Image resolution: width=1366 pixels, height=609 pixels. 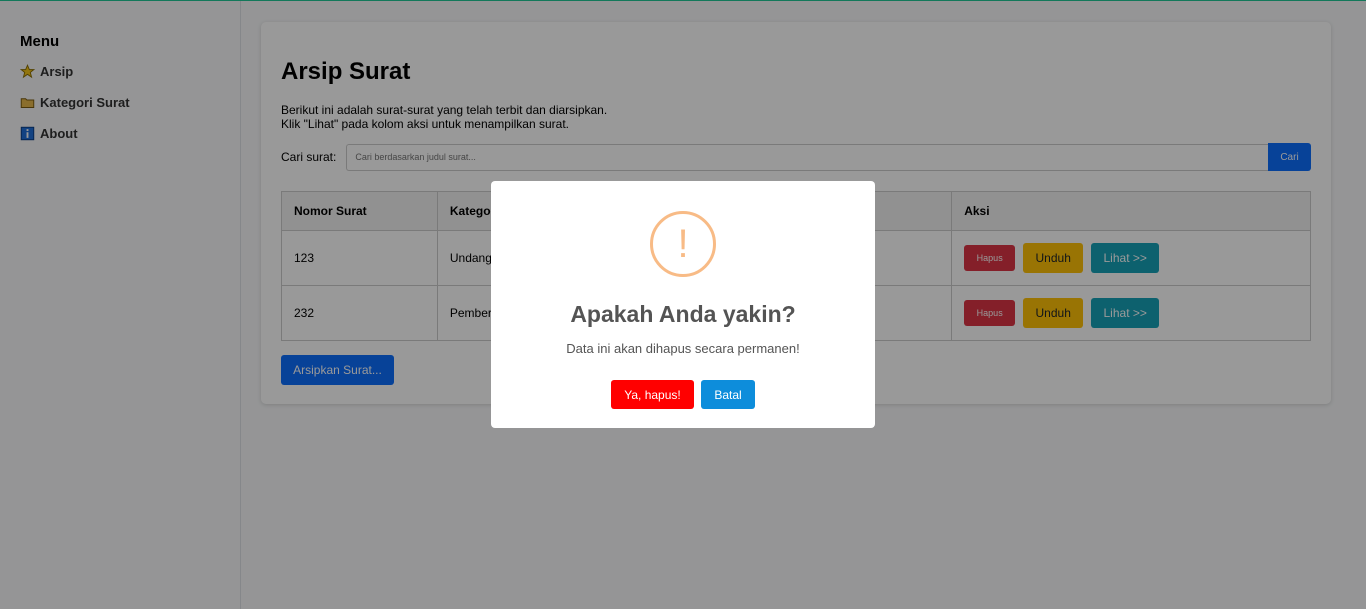 What do you see at coordinates (728, 394) in the screenshot?
I see `cancel-button: Batal` at bounding box center [728, 394].